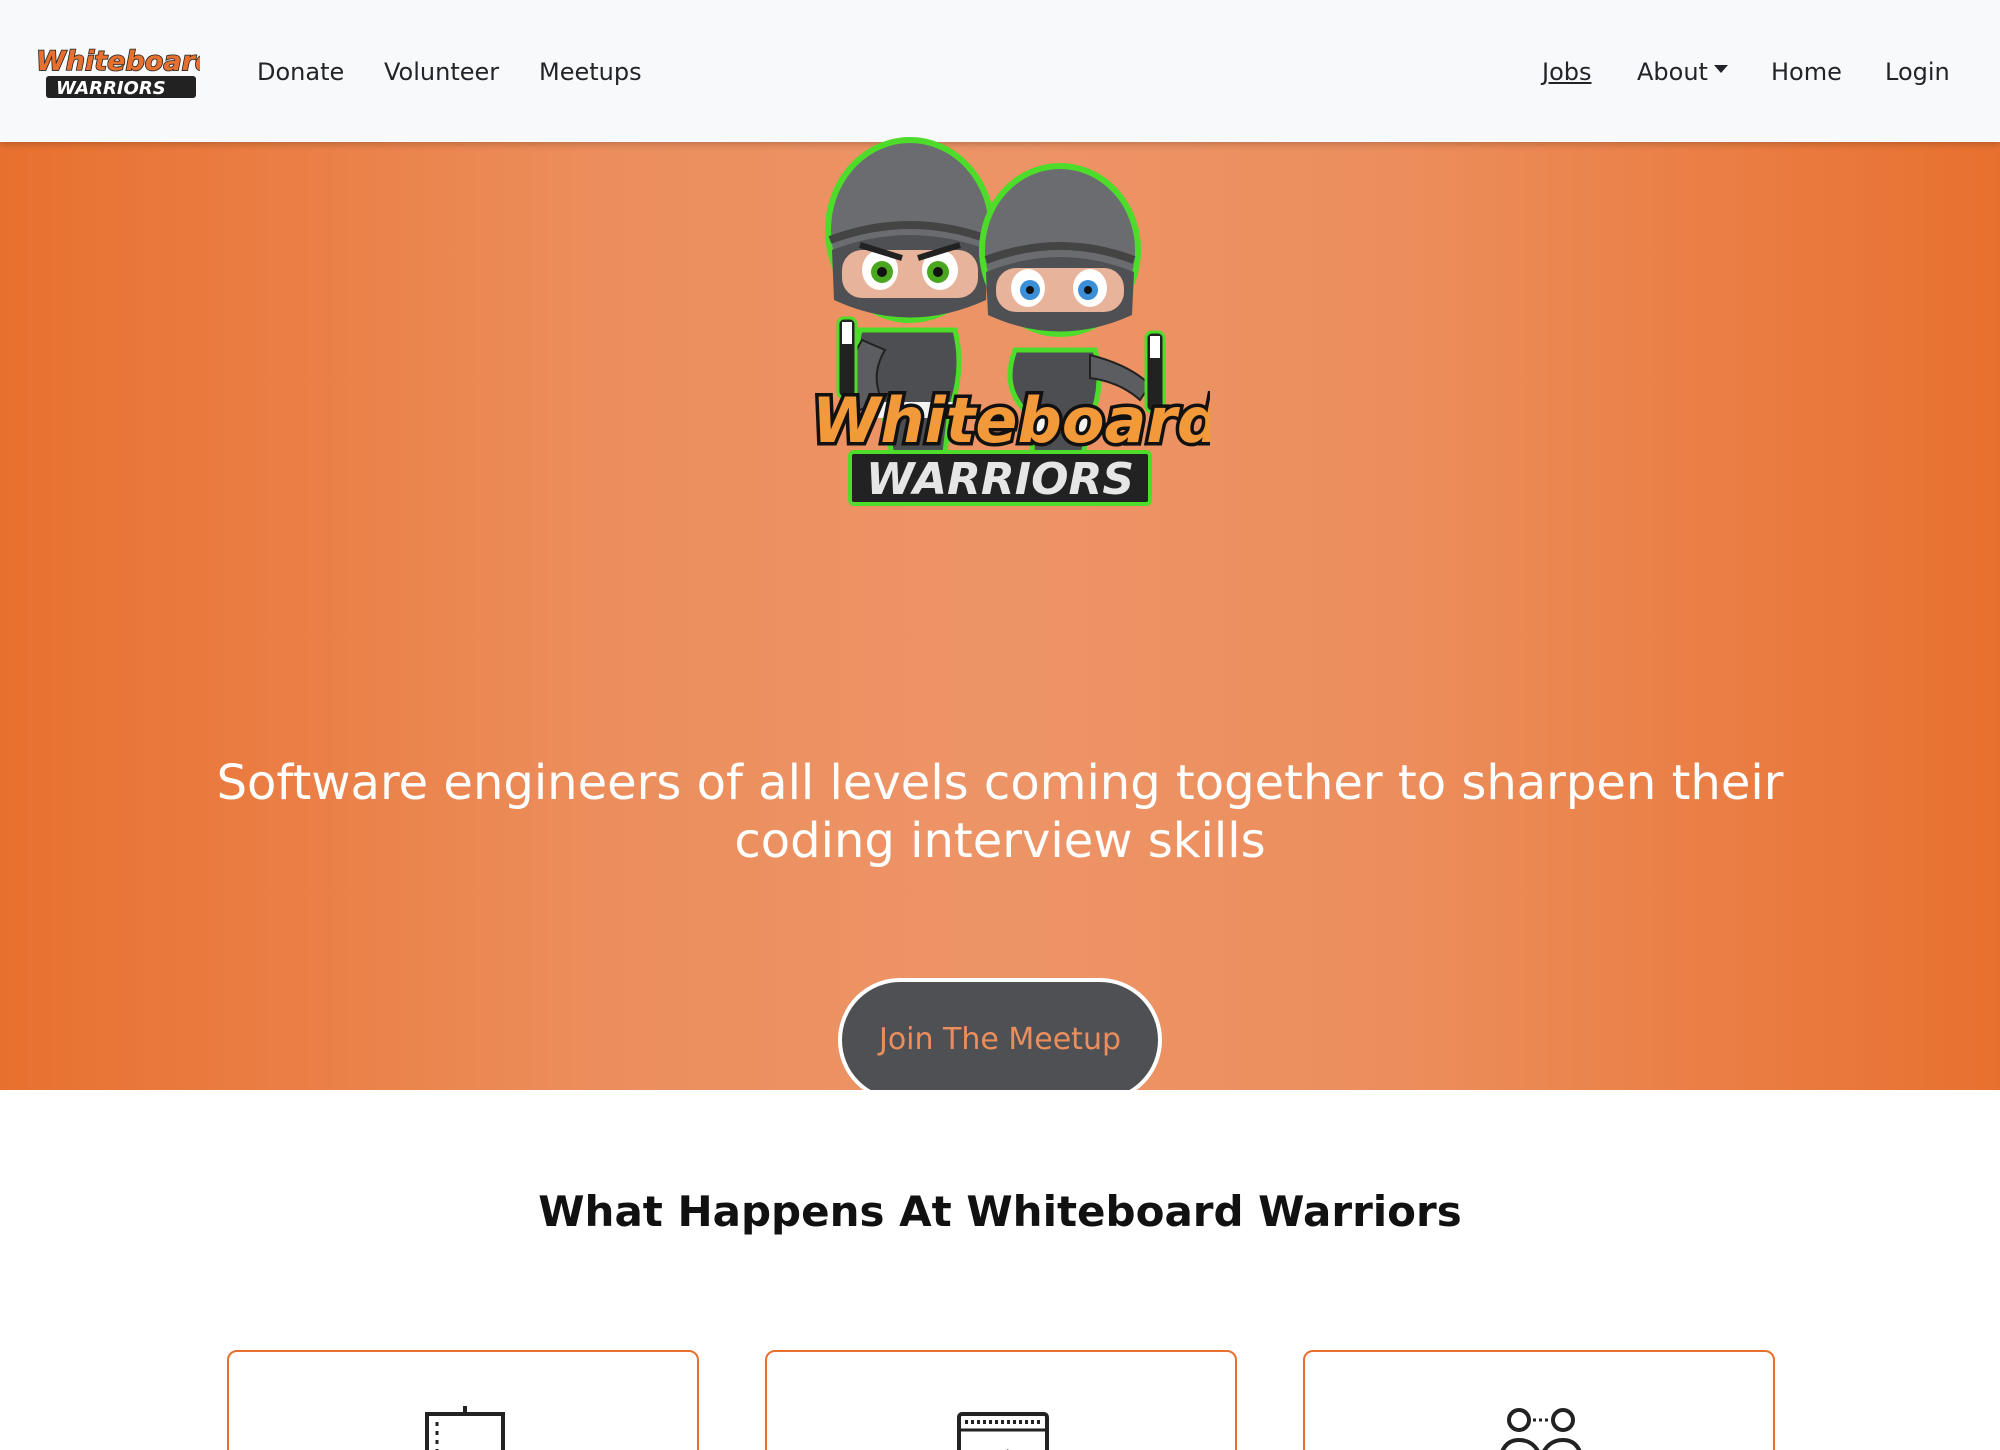 This screenshot has height=1450, width=2000. What do you see at coordinates (1541, 1429) in the screenshot?
I see `pair-programming-icon` at bounding box center [1541, 1429].